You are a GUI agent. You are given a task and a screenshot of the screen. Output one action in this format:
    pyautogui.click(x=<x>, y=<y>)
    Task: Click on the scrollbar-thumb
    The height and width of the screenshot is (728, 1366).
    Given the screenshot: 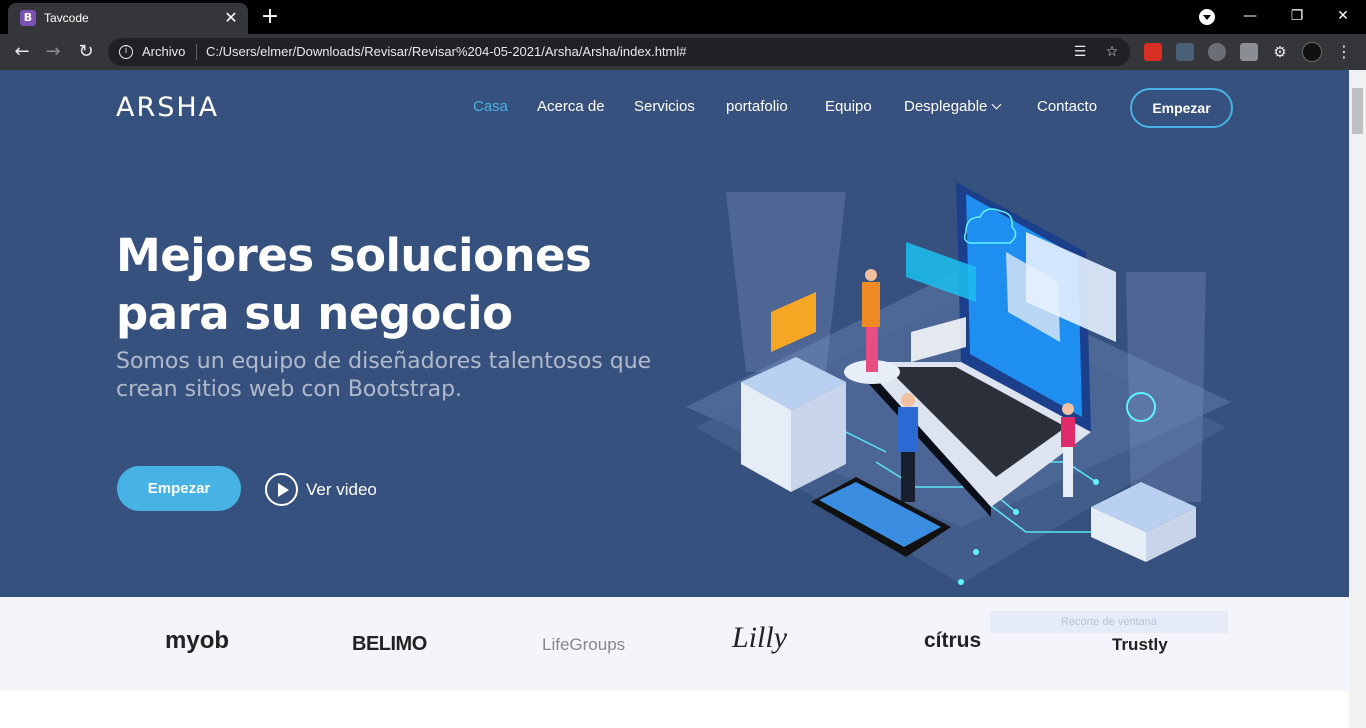 What is the action you would take?
    pyautogui.click(x=1357, y=111)
    